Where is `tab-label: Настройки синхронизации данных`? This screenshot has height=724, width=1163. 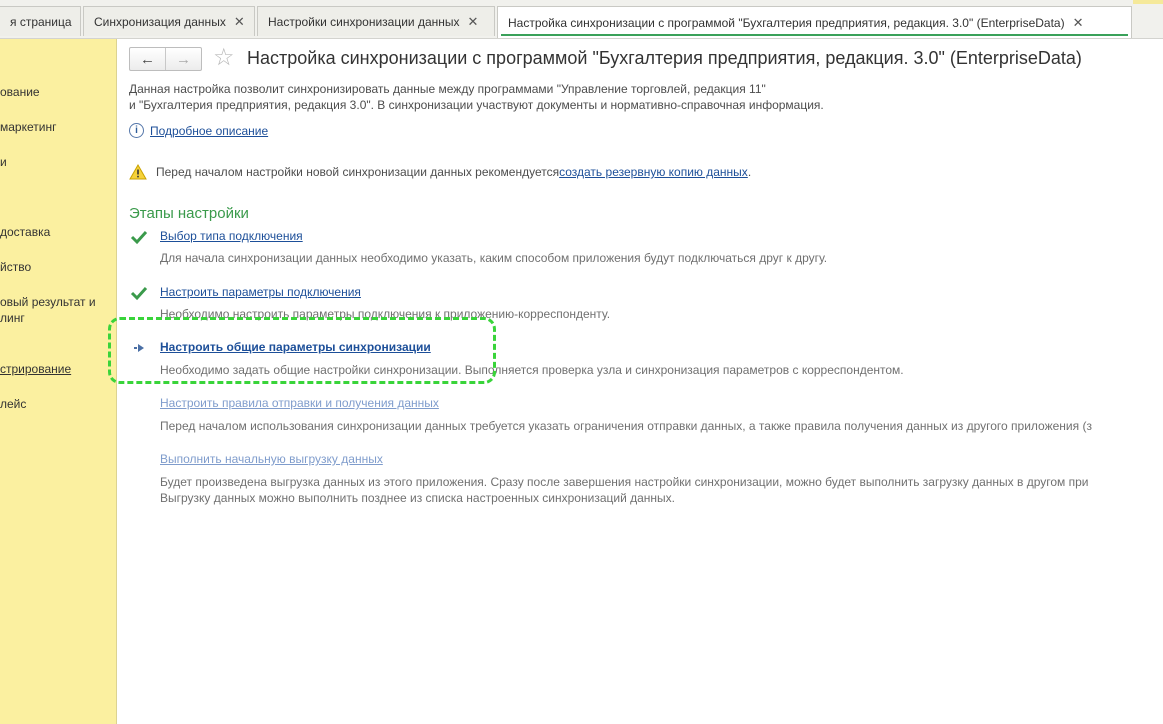 tab-label: Настройки синхронизации данных is located at coordinates (364, 21).